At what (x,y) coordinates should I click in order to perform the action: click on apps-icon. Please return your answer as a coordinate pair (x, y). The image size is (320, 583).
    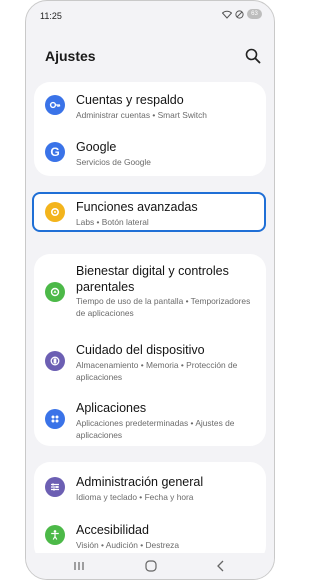
    Looking at the image, I should click on (55, 419).